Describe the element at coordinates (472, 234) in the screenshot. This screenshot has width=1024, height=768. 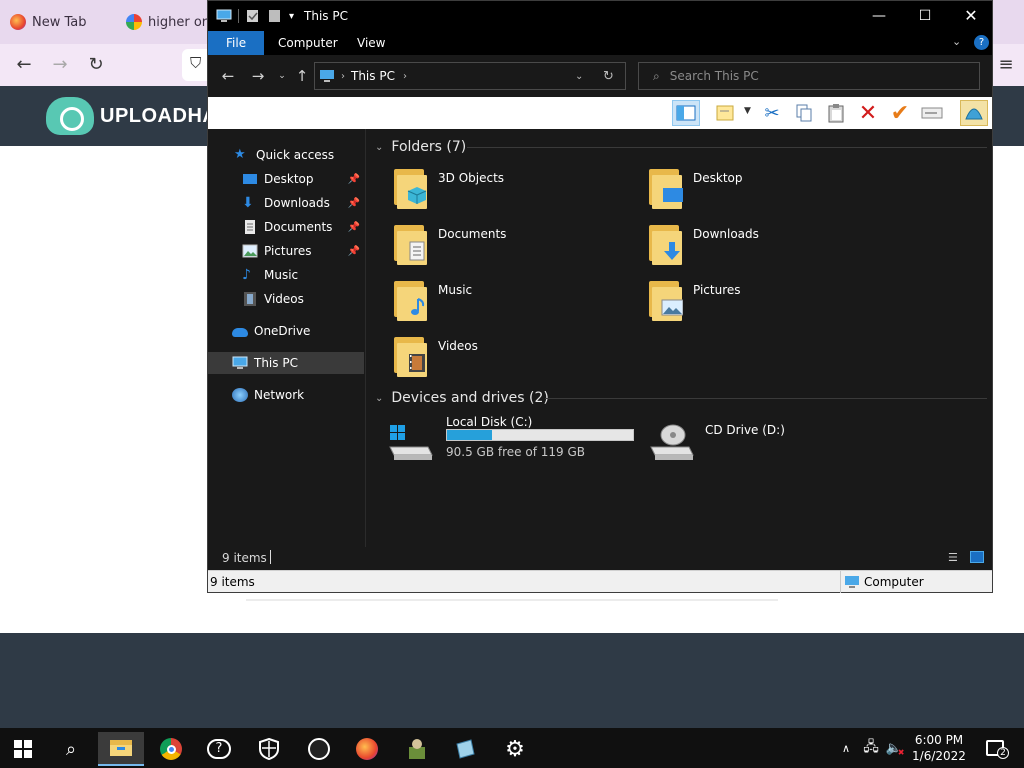
I see `folder-label: Documents` at that location.